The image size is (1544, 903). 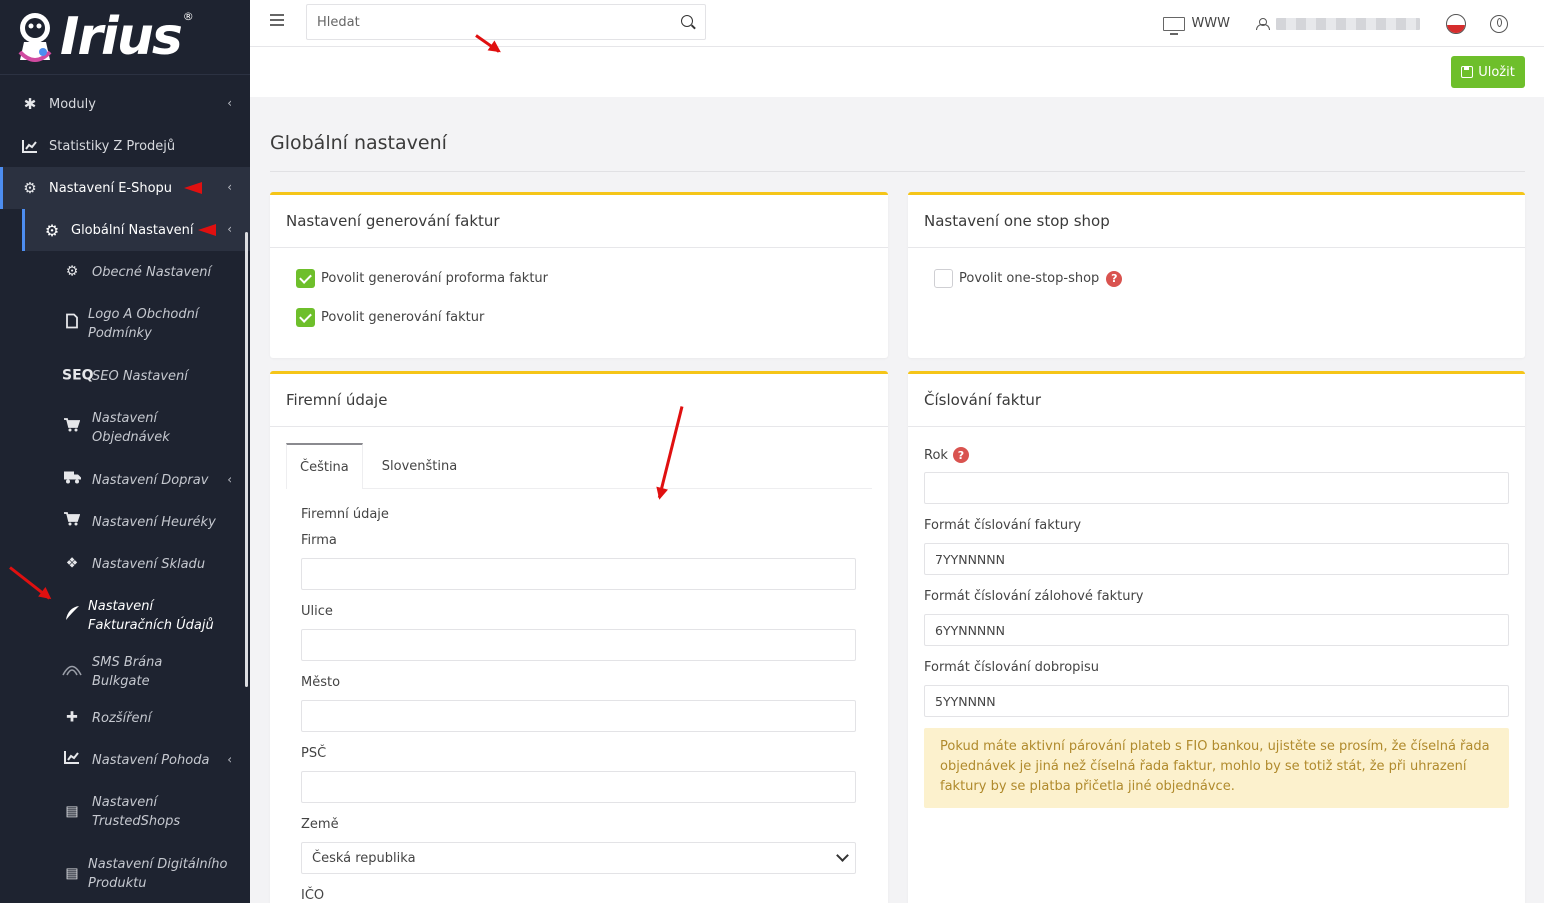 I want to click on rok-input, so click(x=1216, y=488).